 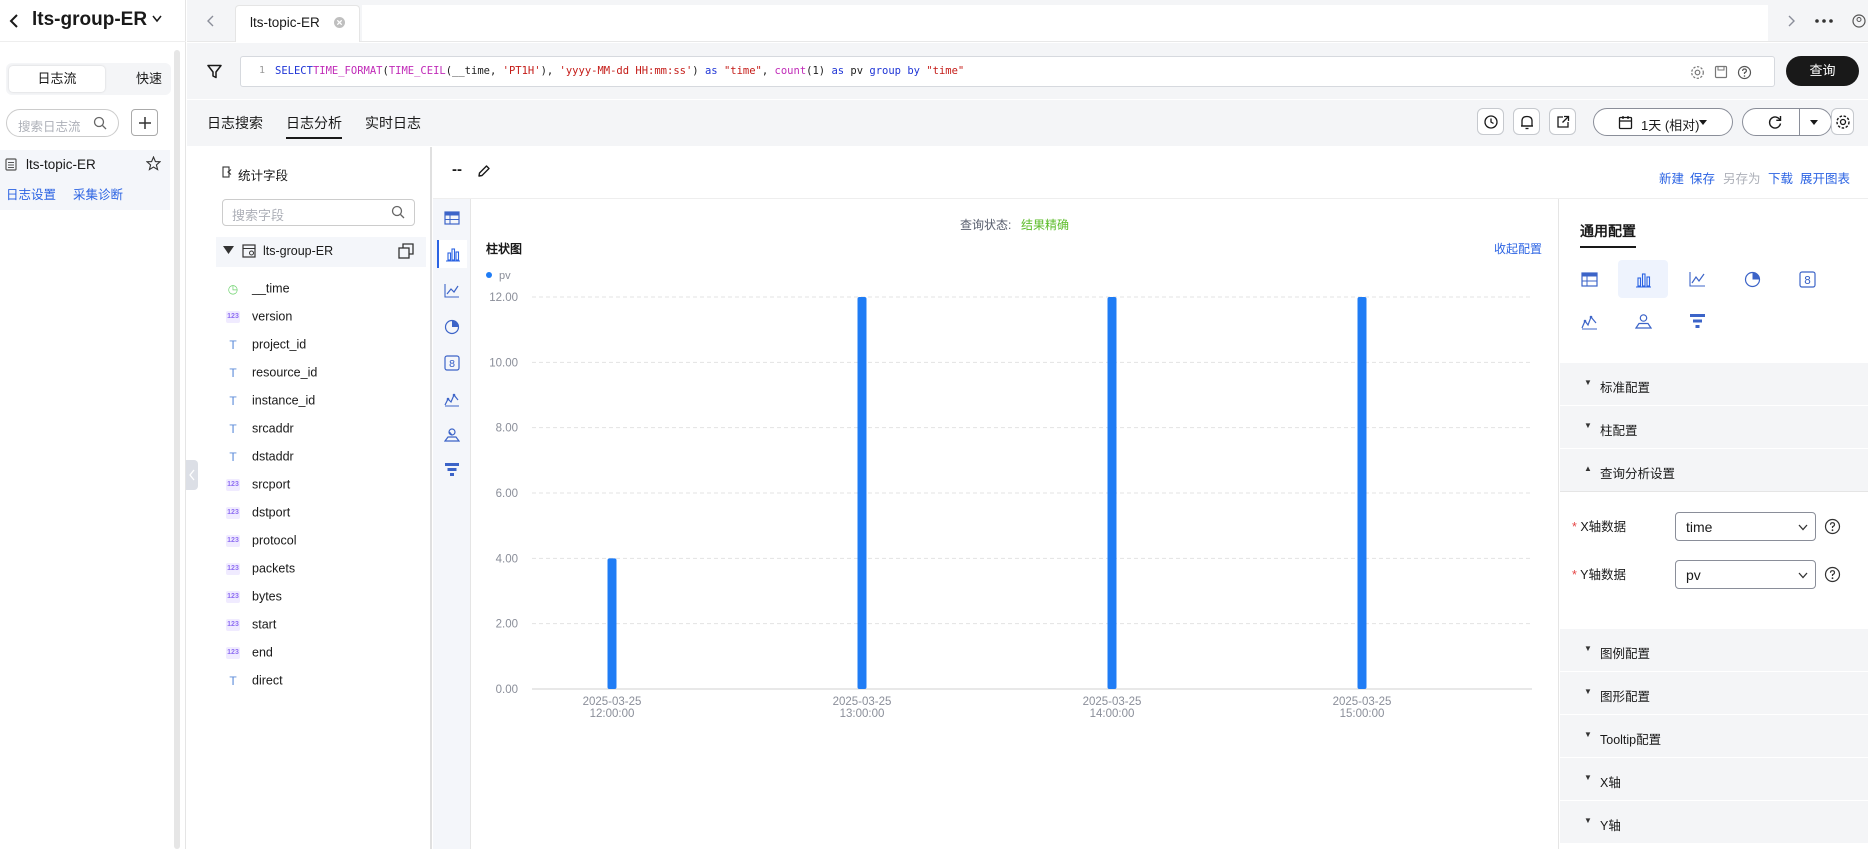 I want to click on refresh-icon, so click(x=1775, y=122).